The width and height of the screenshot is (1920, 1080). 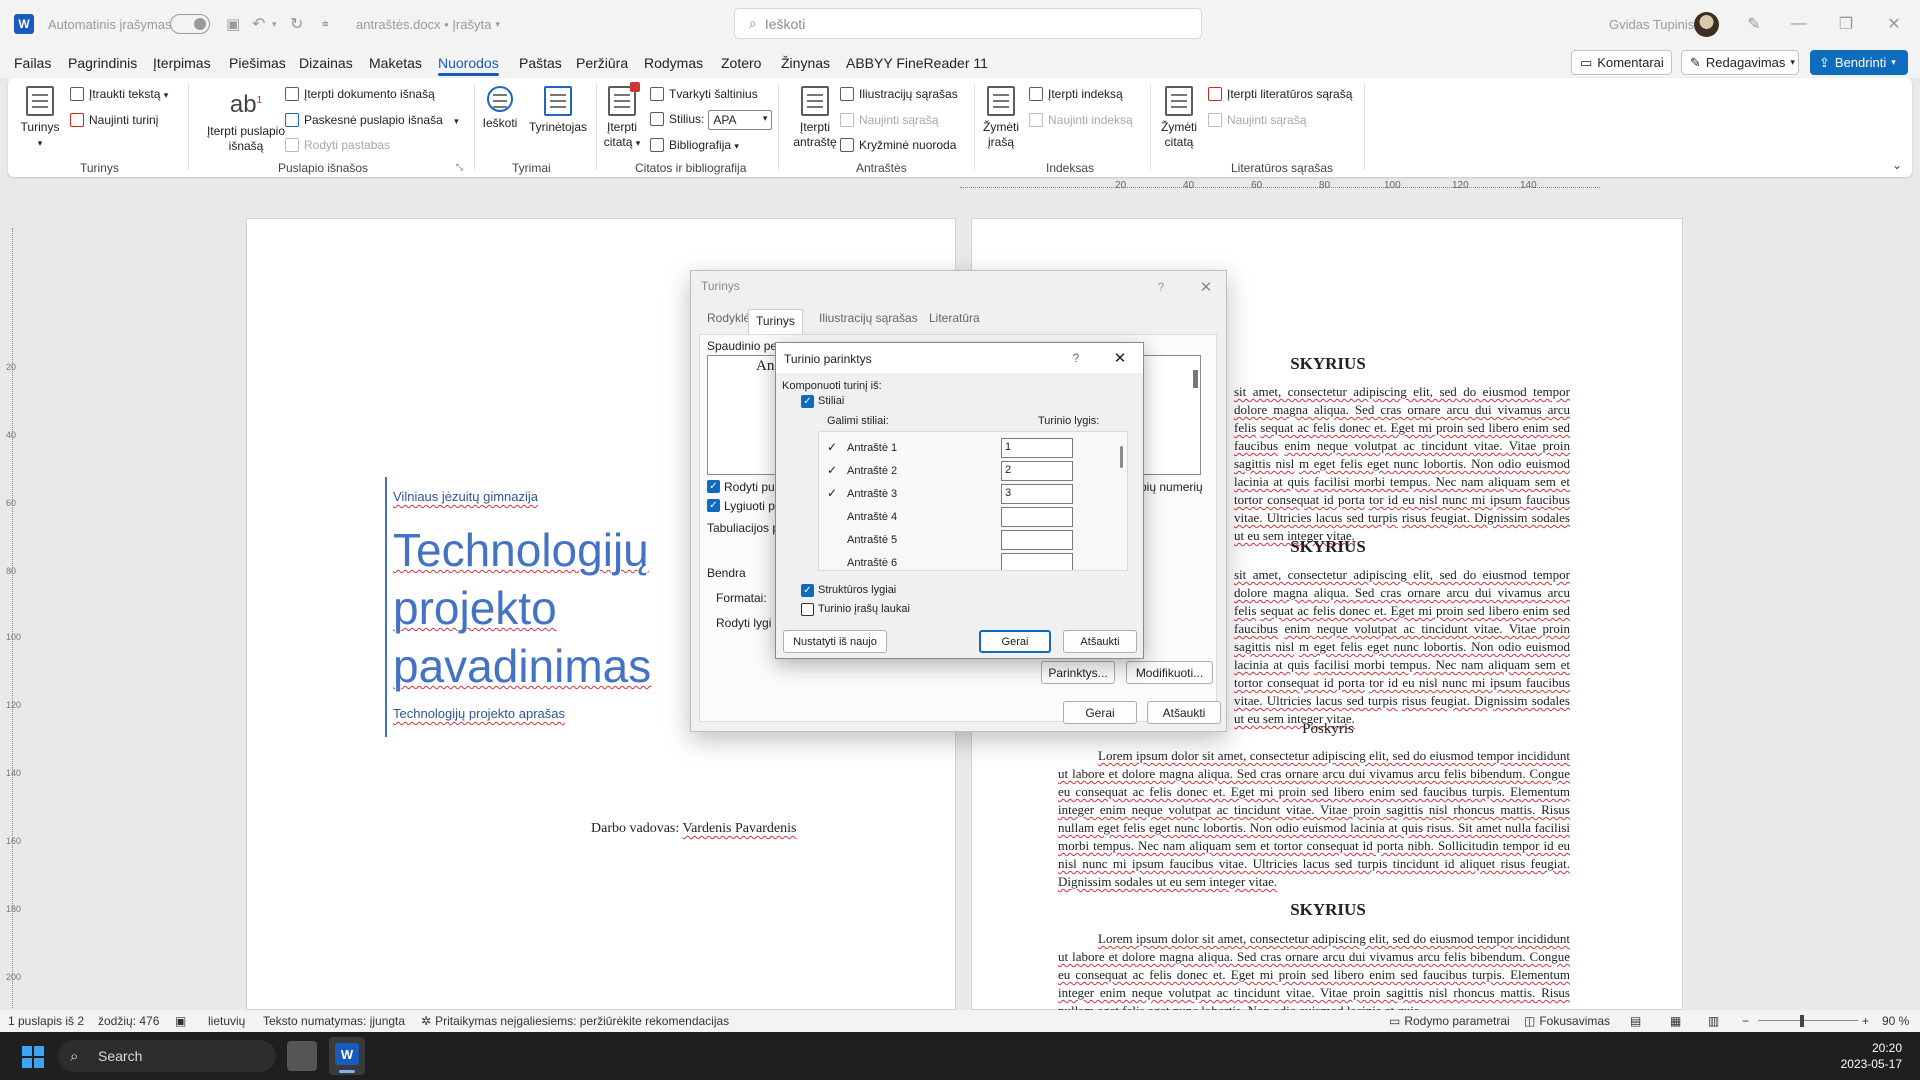 I want to click on tab-pastas: Paštas, so click(x=540, y=63).